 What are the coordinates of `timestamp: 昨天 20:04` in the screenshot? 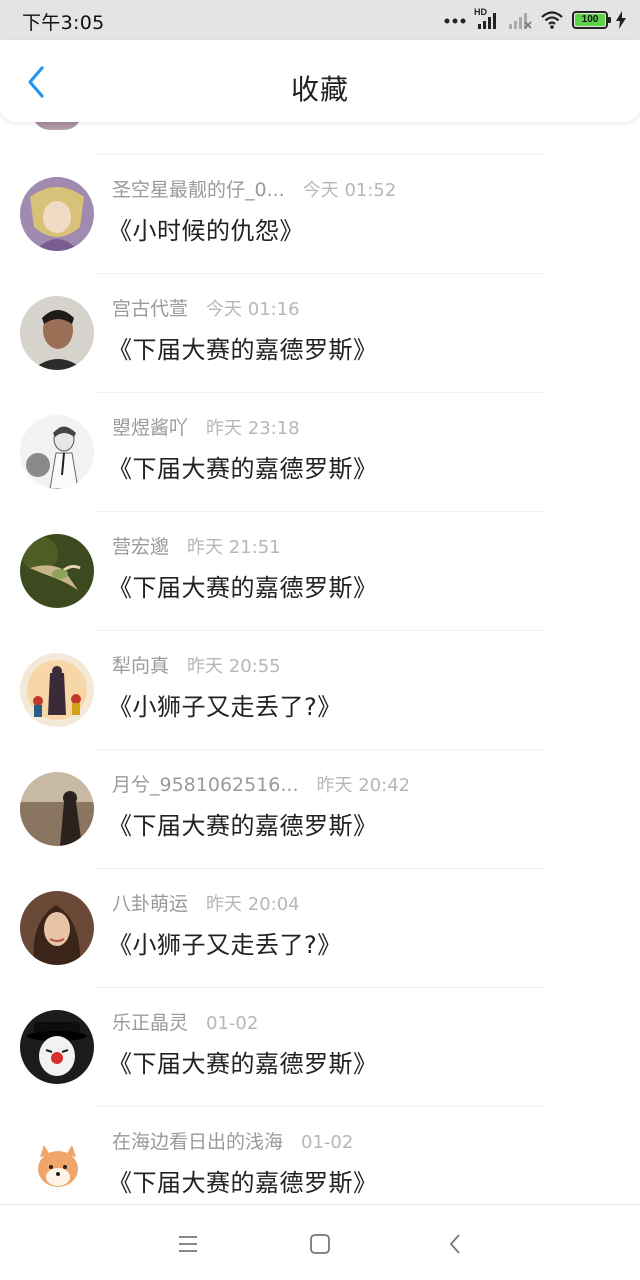 It's located at (253, 904).